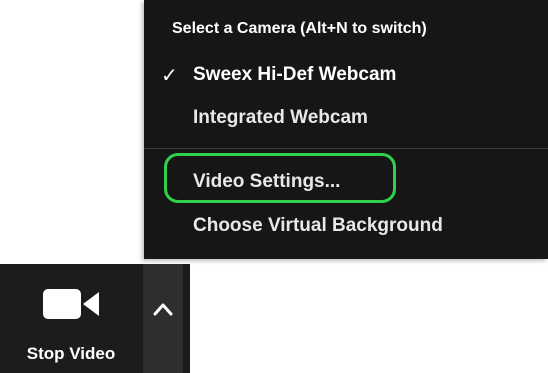  Describe the element at coordinates (163, 309) in the screenshot. I see `chevron-up-icon` at that location.